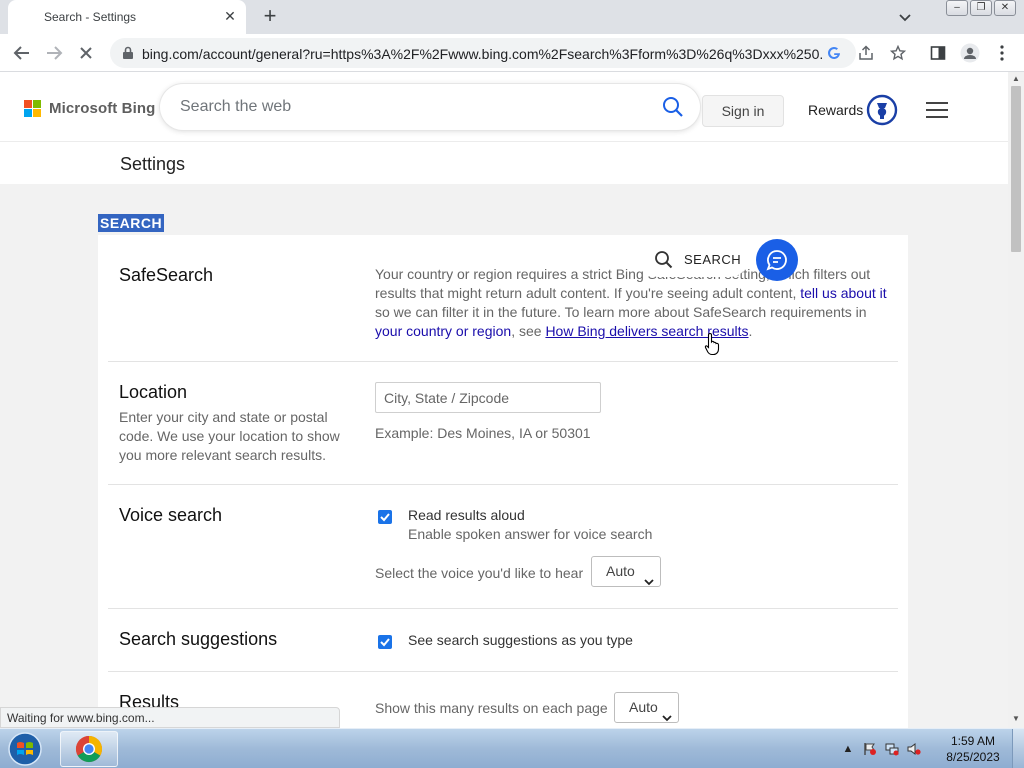 The width and height of the screenshot is (1024, 768). Describe the element at coordinates (713, 259) in the screenshot. I see `floating-search-label: SEARCH` at that location.